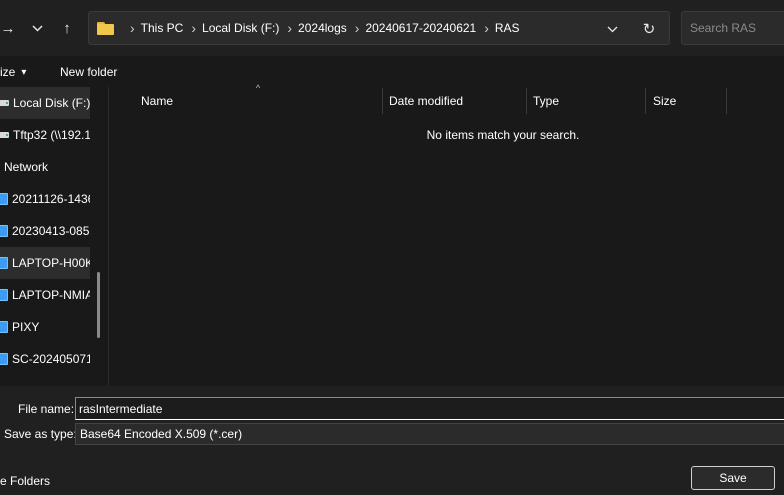  What do you see at coordinates (546, 101) in the screenshot?
I see `column-header-label: Type` at bounding box center [546, 101].